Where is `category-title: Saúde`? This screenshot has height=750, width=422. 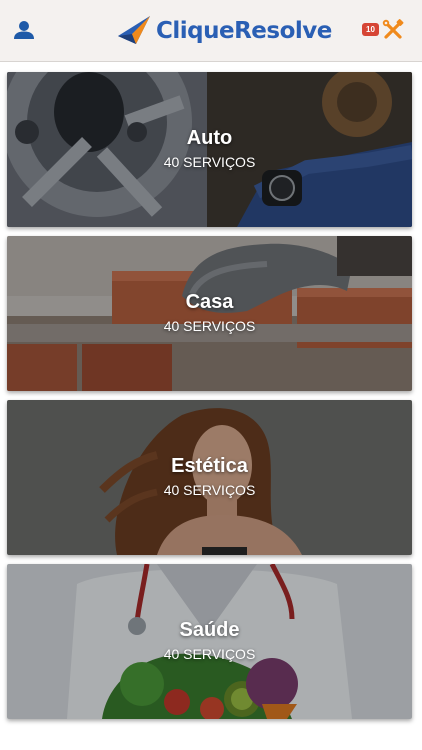 category-title: Saúde is located at coordinates (209, 630).